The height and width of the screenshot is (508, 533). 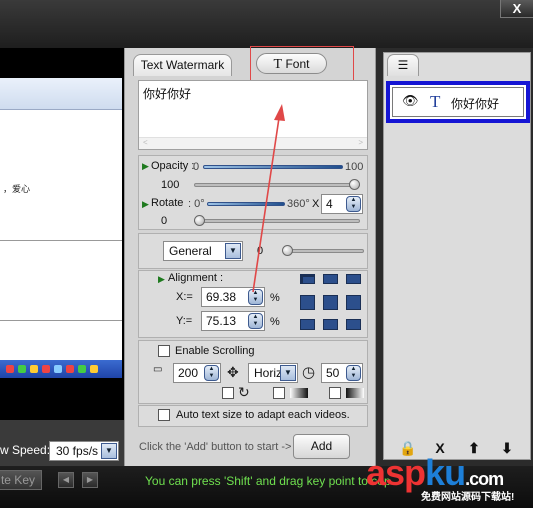 I want to click on layers-tab: ☰, so click(x=403, y=65).